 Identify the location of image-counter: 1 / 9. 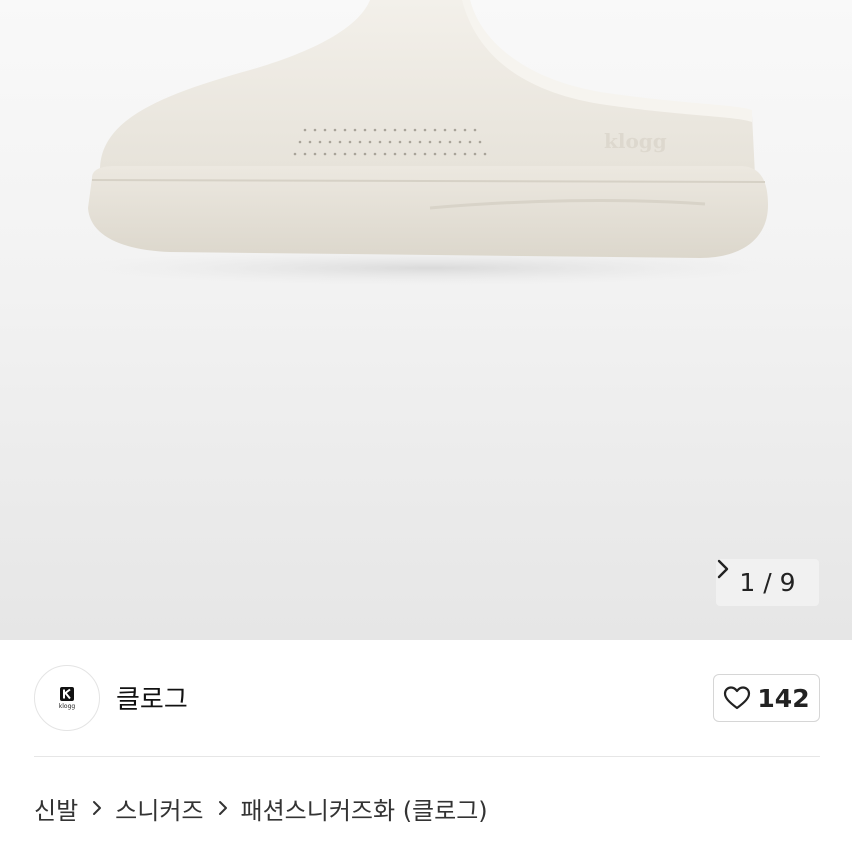
(767, 582).